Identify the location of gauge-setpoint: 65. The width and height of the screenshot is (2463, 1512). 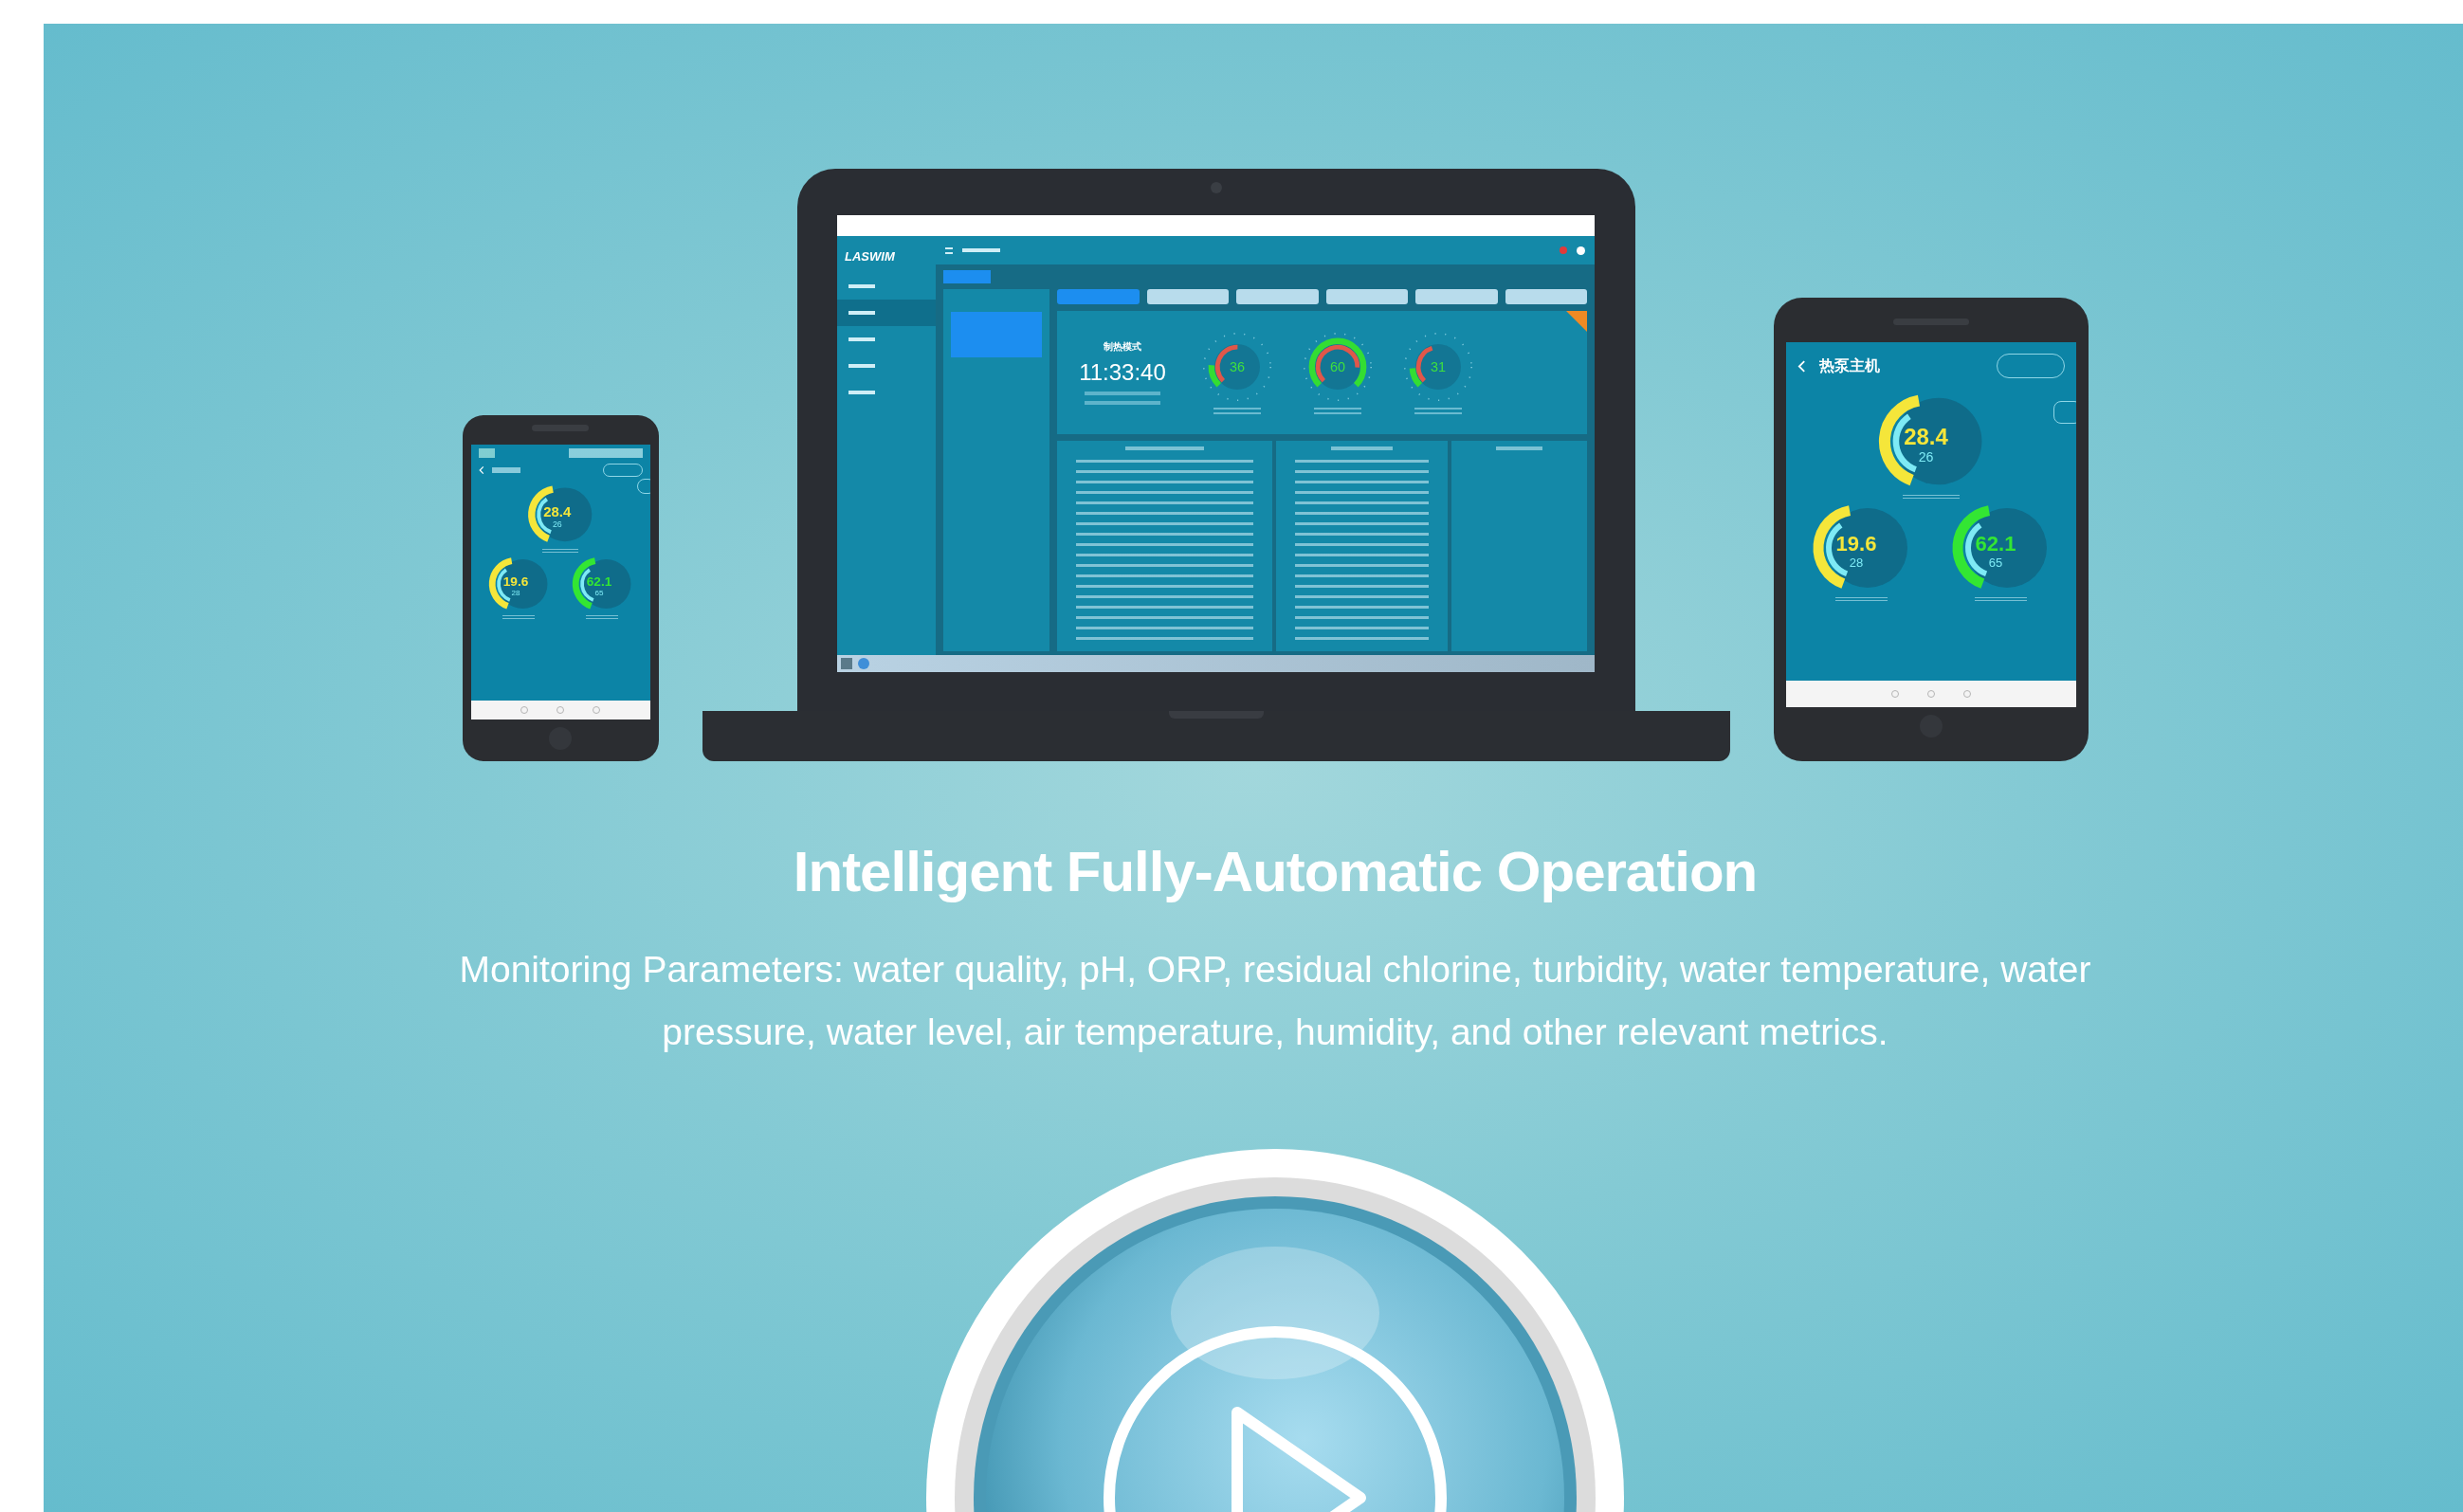
(1995, 564).